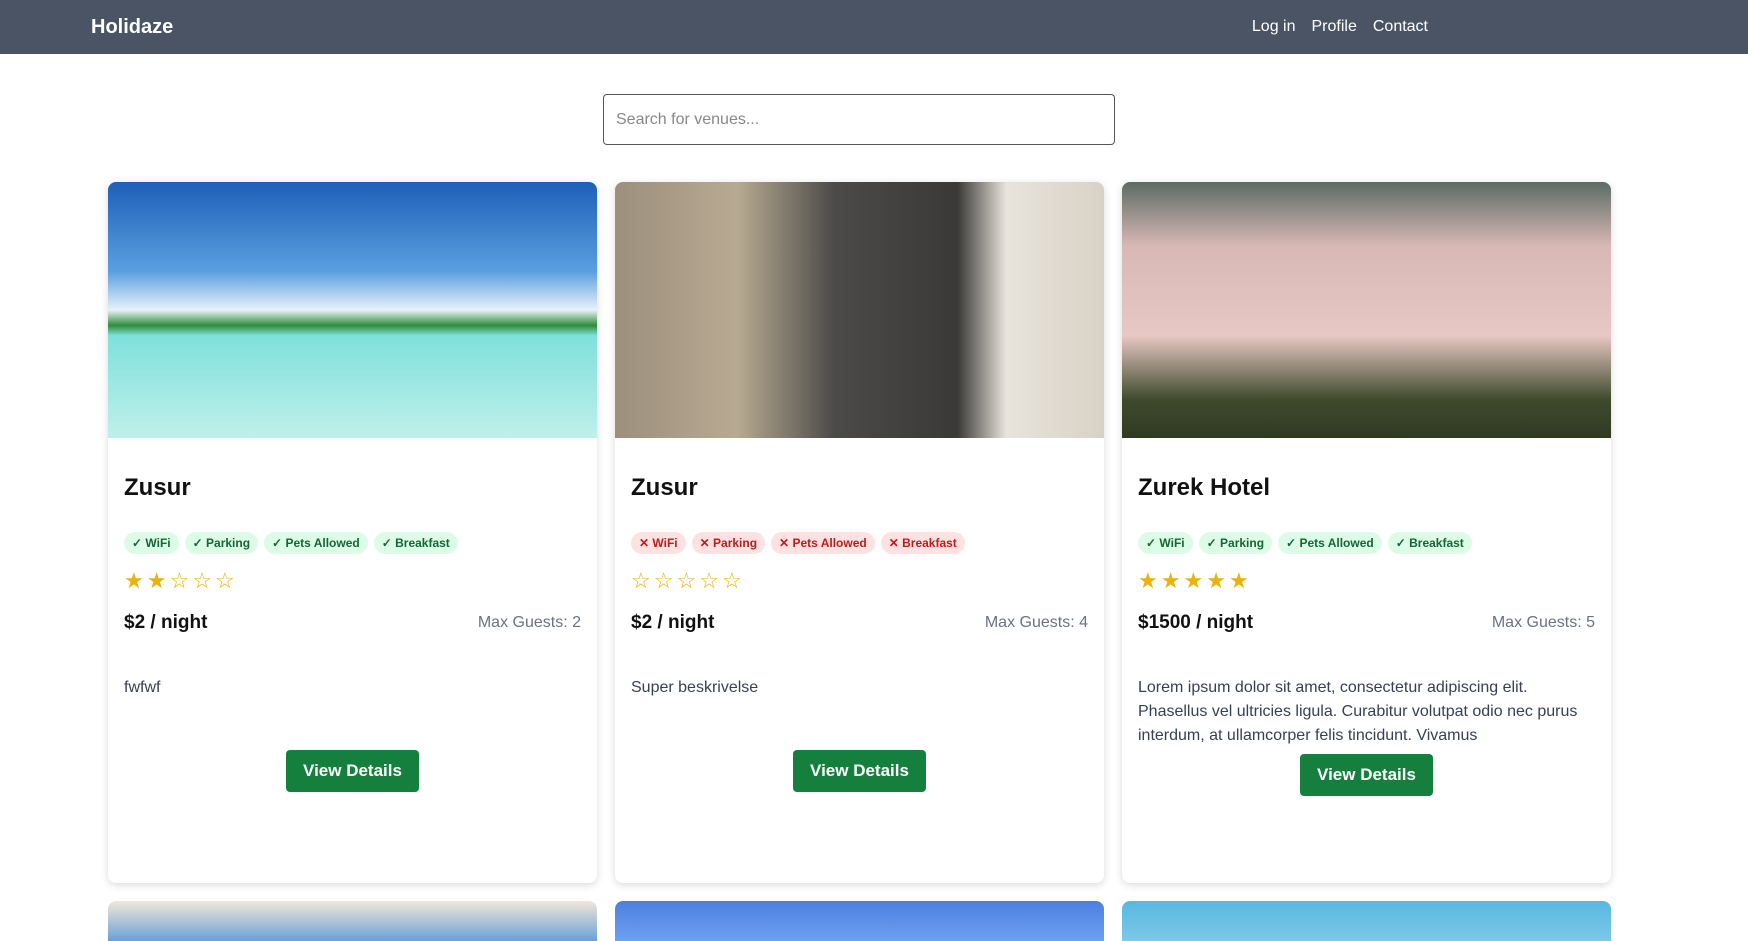 This screenshot has width=1748, height=941. I want to click on amenity-badge: ✕ Pets Allowed, so click(823, 543).